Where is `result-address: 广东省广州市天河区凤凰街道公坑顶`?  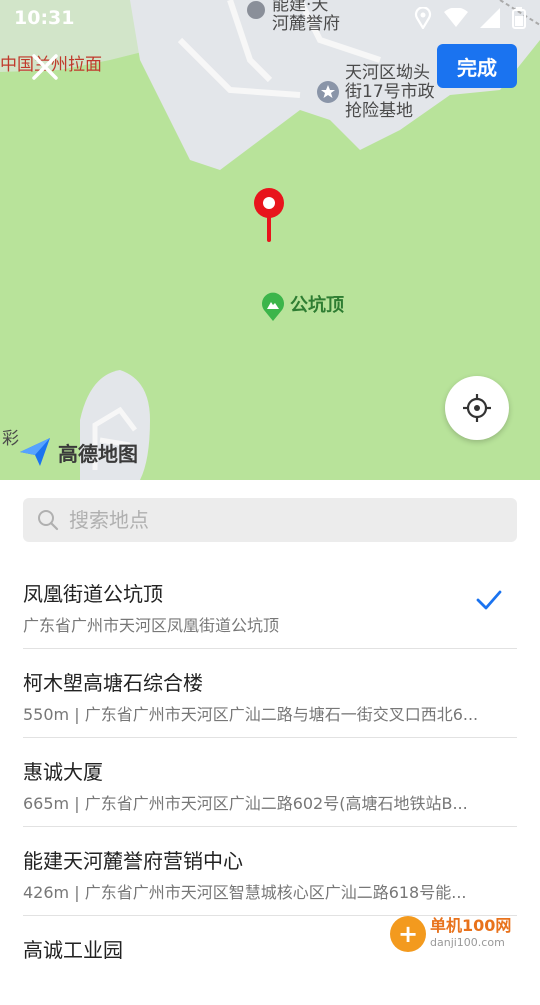
result-address: 广东省广州市天河区凤凰街道公坑顶 is located at coordinates (151, 625).